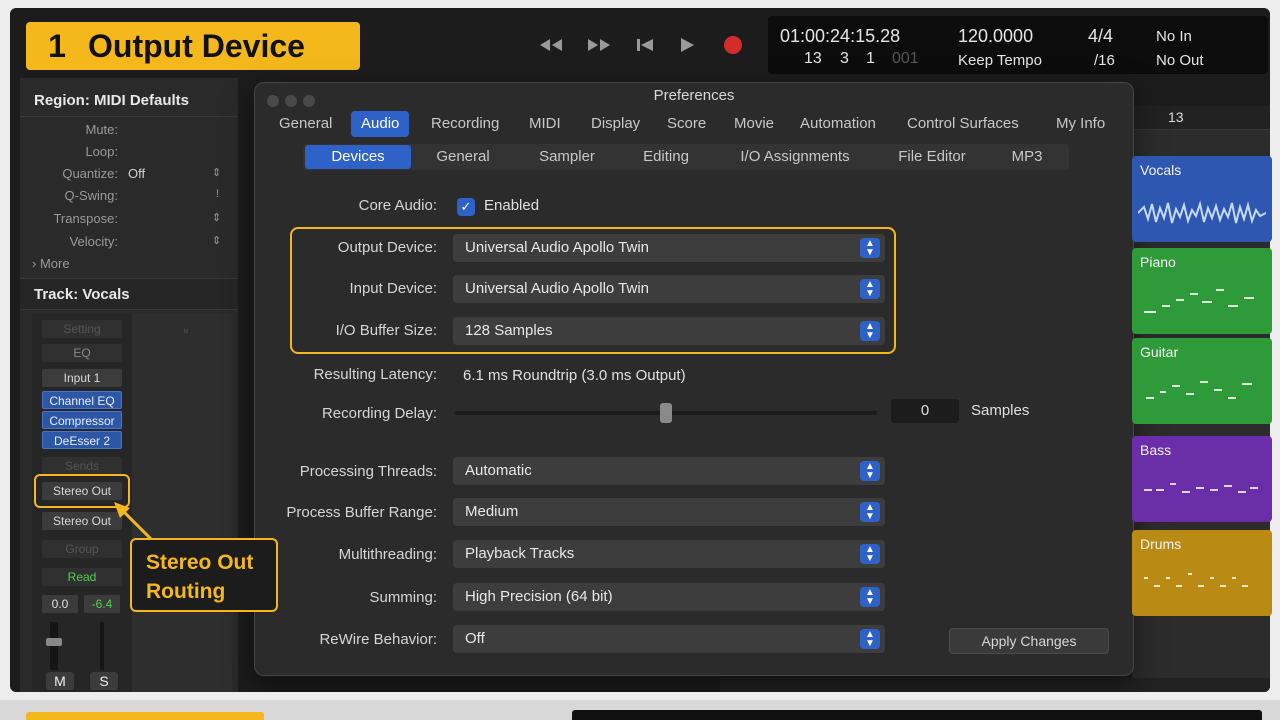  What do you see at coordinates (963, 124) in the screenshot?
I see `tab-control-surfaces: Control Surfaces` at bounding box center [963, 124].